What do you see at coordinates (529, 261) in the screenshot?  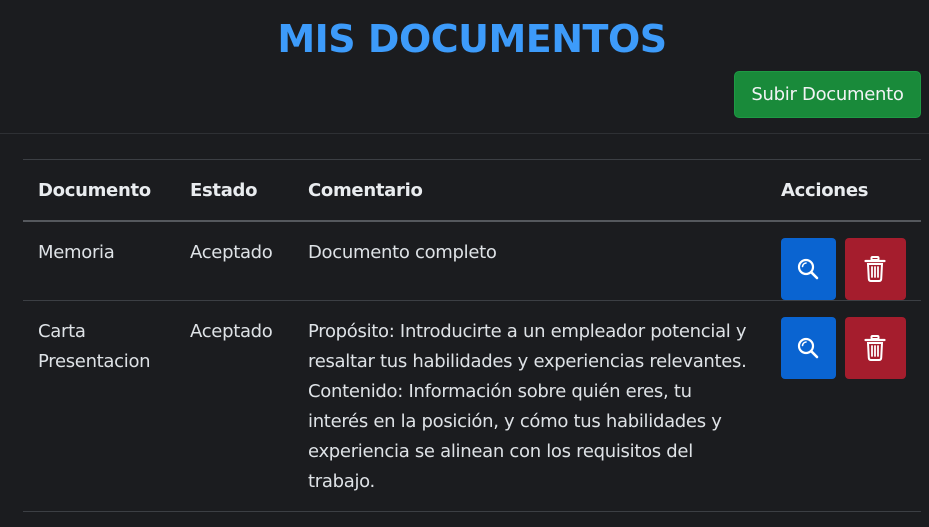 I see `cell-comentario: Documento completo` at bounding box center [529, 261].